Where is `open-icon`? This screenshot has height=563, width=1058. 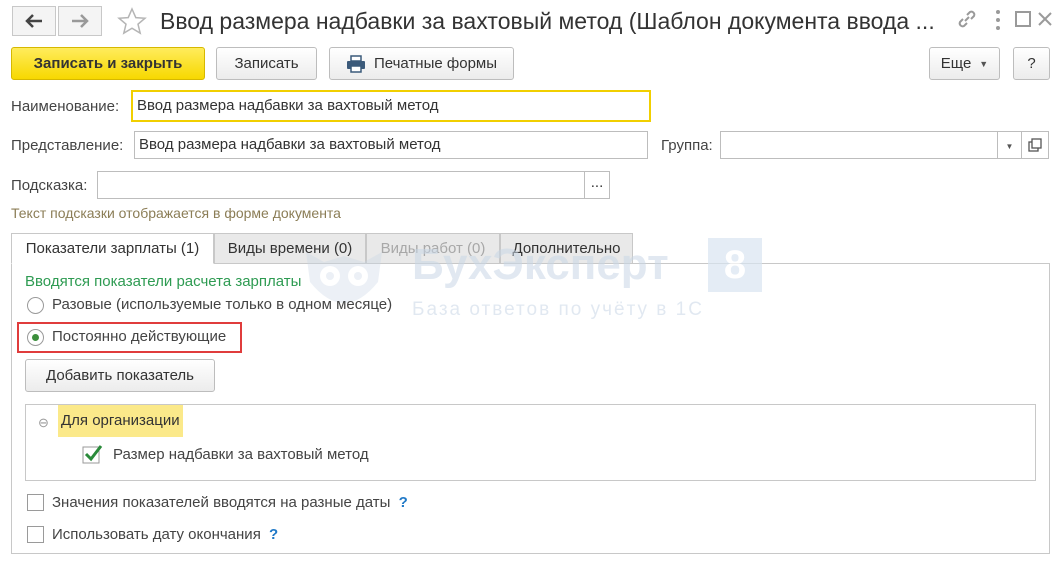 open-icon is located at coordinates (1035, 145).